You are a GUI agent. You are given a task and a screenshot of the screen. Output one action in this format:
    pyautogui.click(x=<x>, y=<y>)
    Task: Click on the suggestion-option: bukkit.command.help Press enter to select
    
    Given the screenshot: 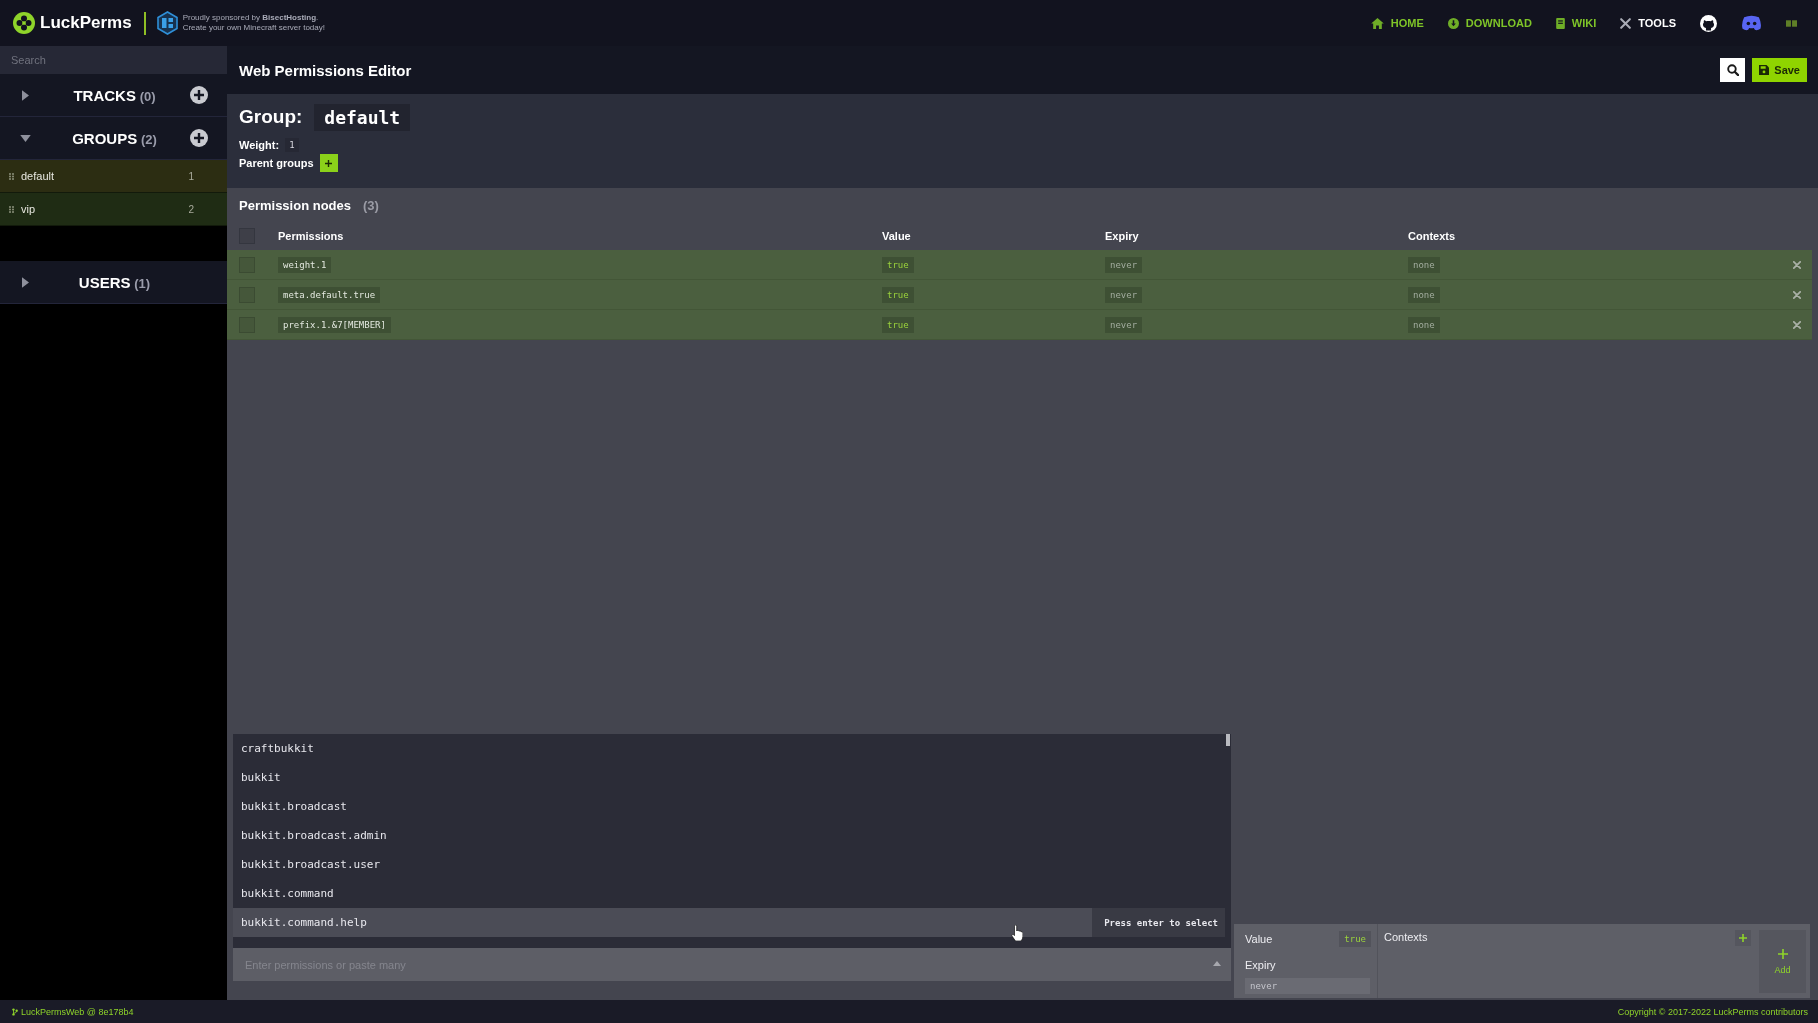 What is the action you would take?
    pyautogui.click(x=729, y=922)
    